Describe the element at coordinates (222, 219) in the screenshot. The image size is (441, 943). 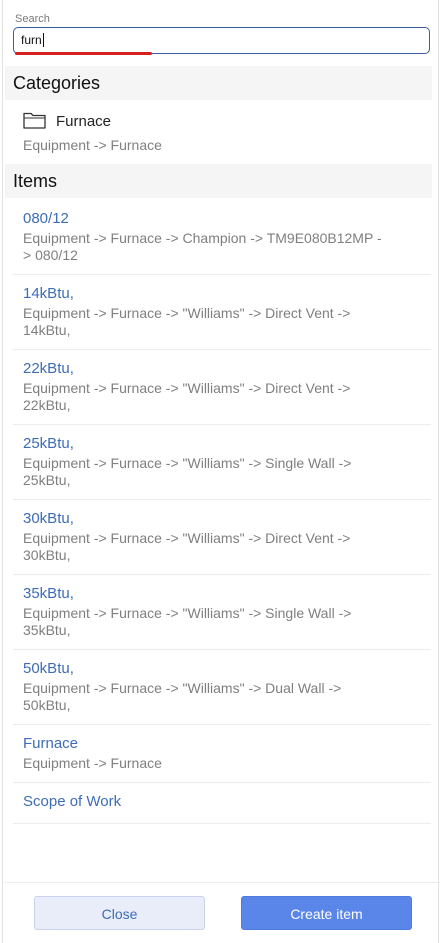
I see `item-title: 080/12` at that location.